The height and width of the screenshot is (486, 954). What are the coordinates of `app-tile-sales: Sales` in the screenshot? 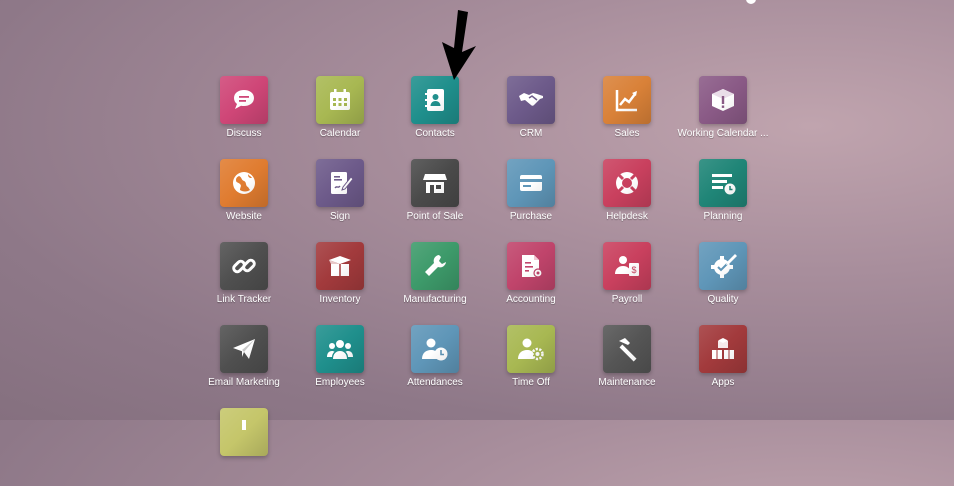 It's located at (627, 115).